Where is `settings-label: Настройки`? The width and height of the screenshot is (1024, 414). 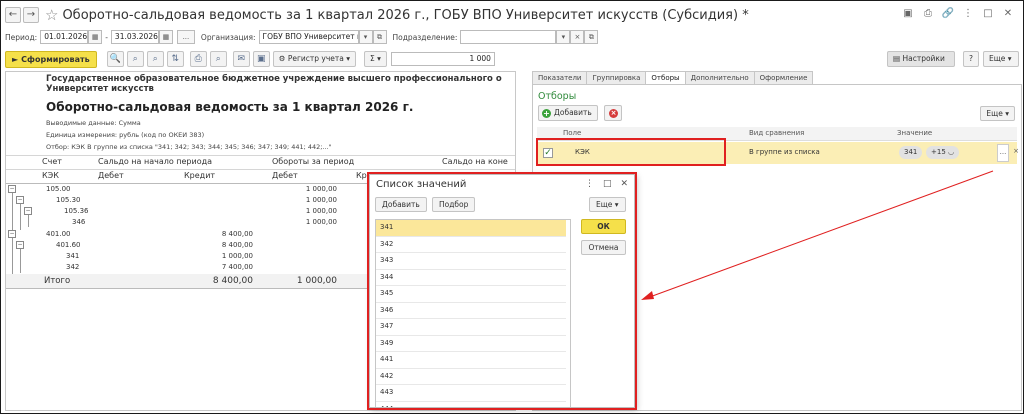
settings-label: Настройки is located at coordinates (923, 58).